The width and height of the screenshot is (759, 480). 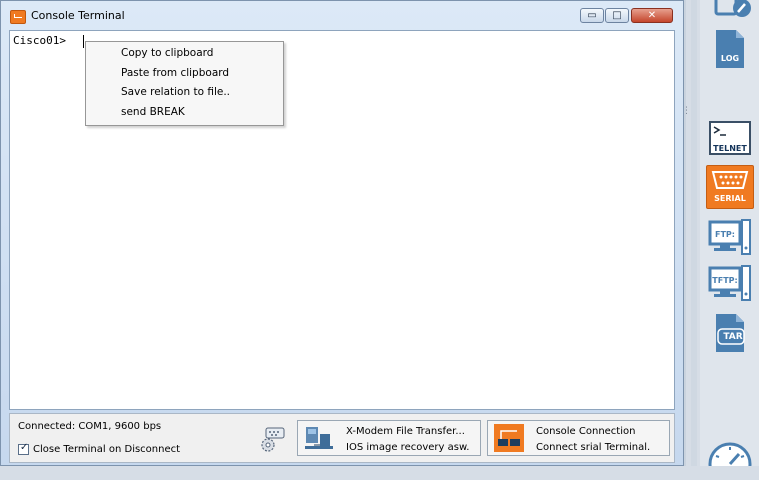 I want to click on window-divider, so click(x=685, y=233).